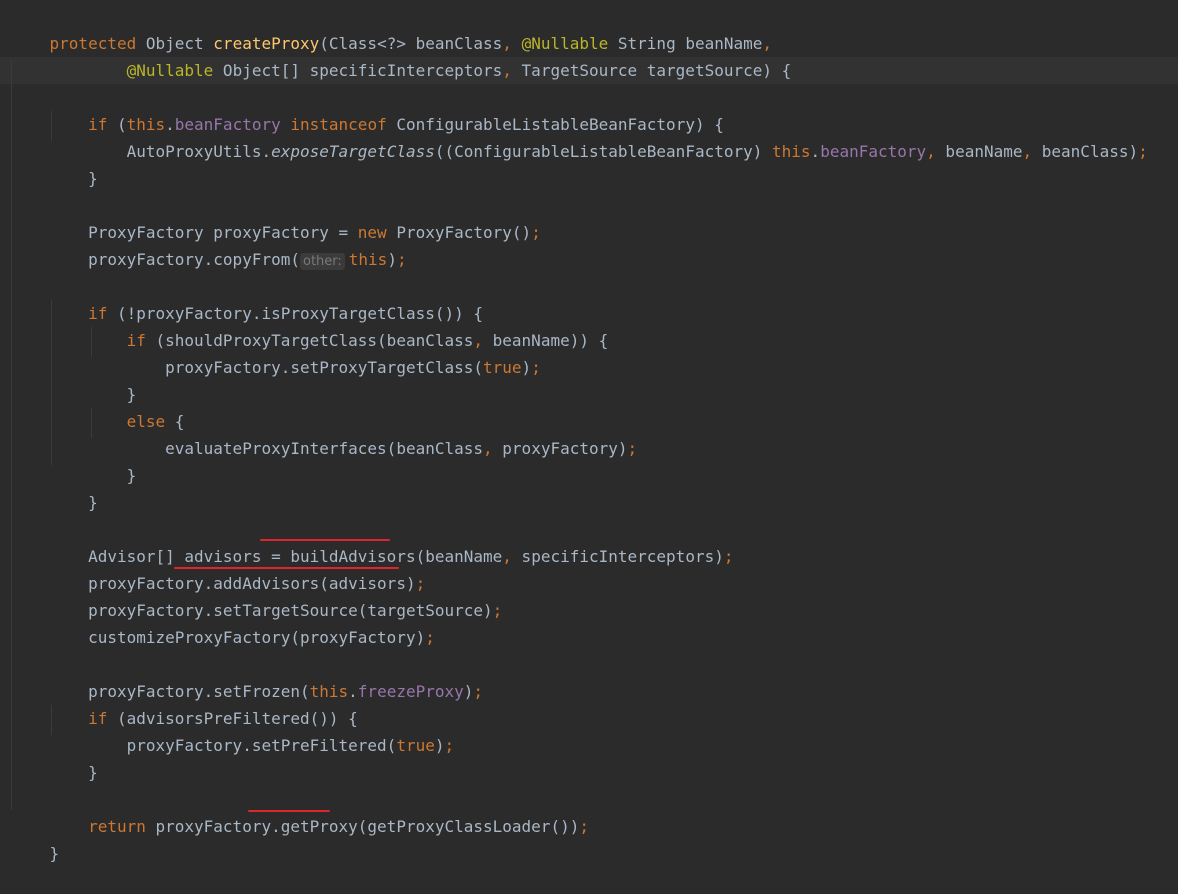  Describe the element at coordinates (286, 568) in the screenshot. I see `annotation-underline-add-advisors` at that location.